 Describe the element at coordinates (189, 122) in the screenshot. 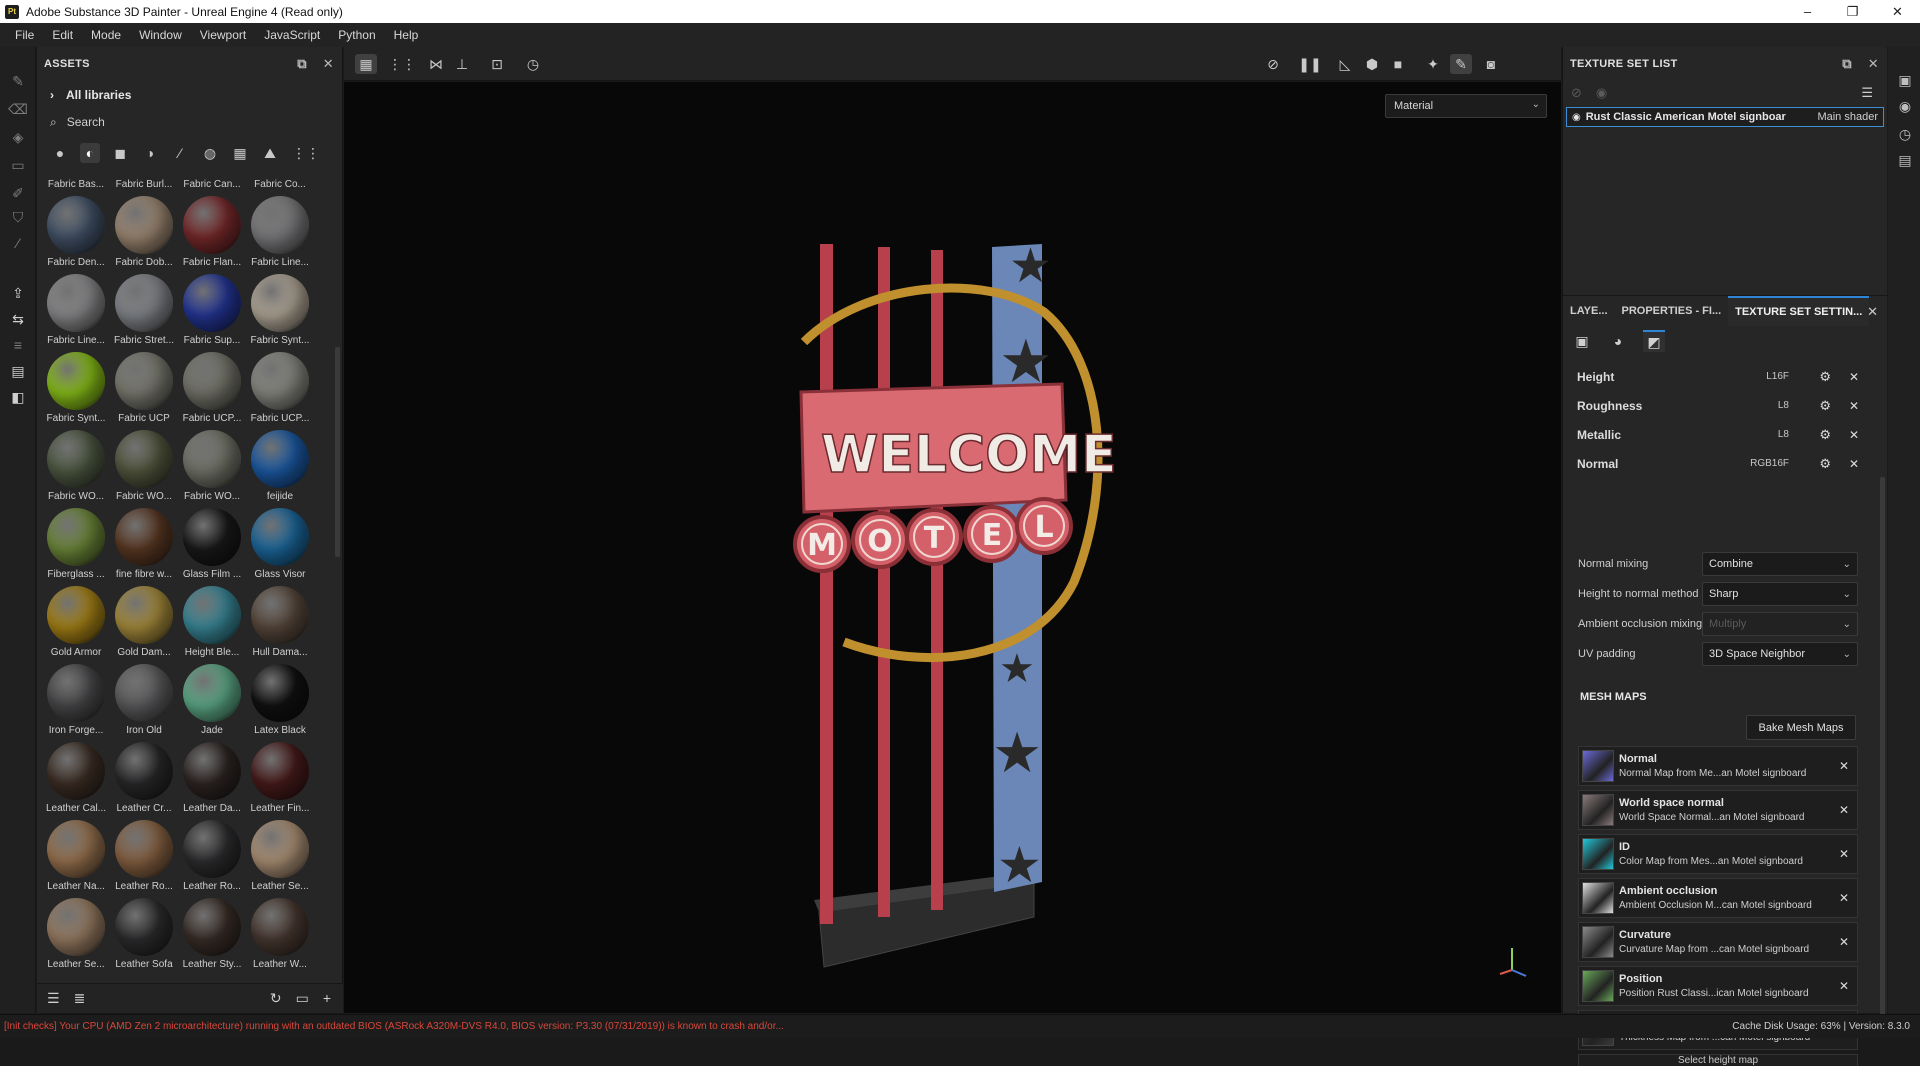

I see `search-input: ⌕ Search` at that location.